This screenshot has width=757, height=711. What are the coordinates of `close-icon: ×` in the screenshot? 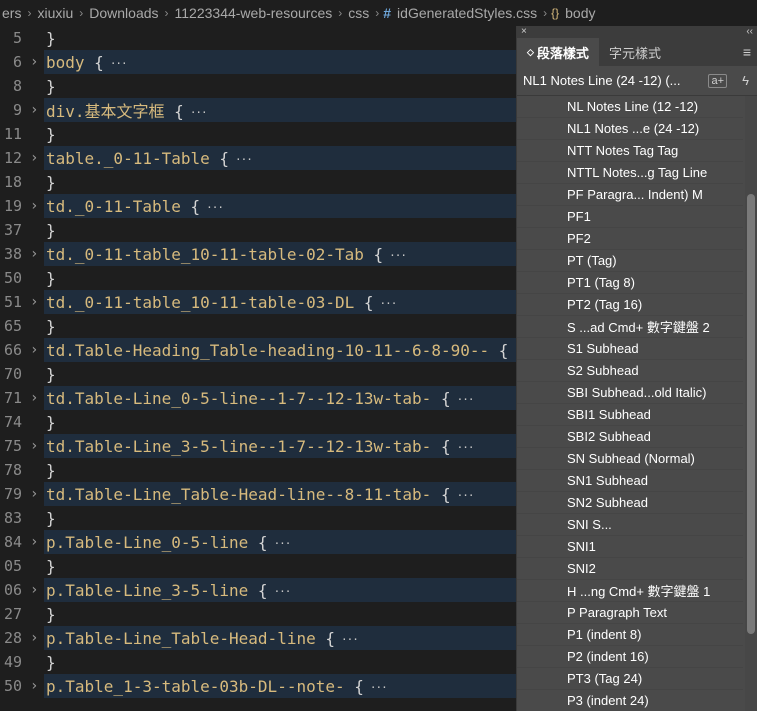 It's located at (524, 31).